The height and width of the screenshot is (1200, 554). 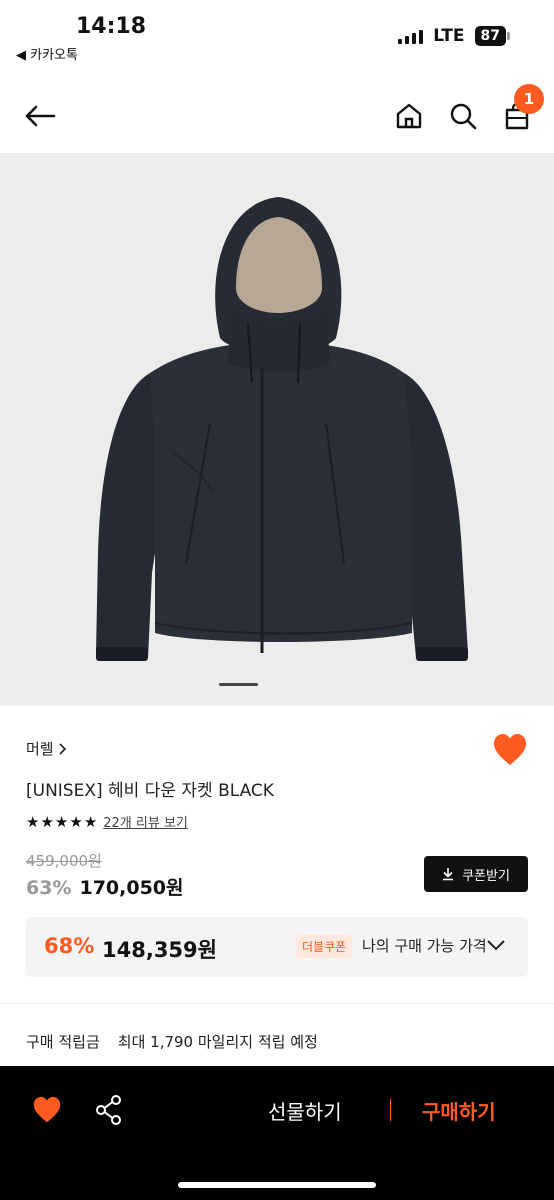 I want to click on carousel-indicator, so click(x=238, y=684).